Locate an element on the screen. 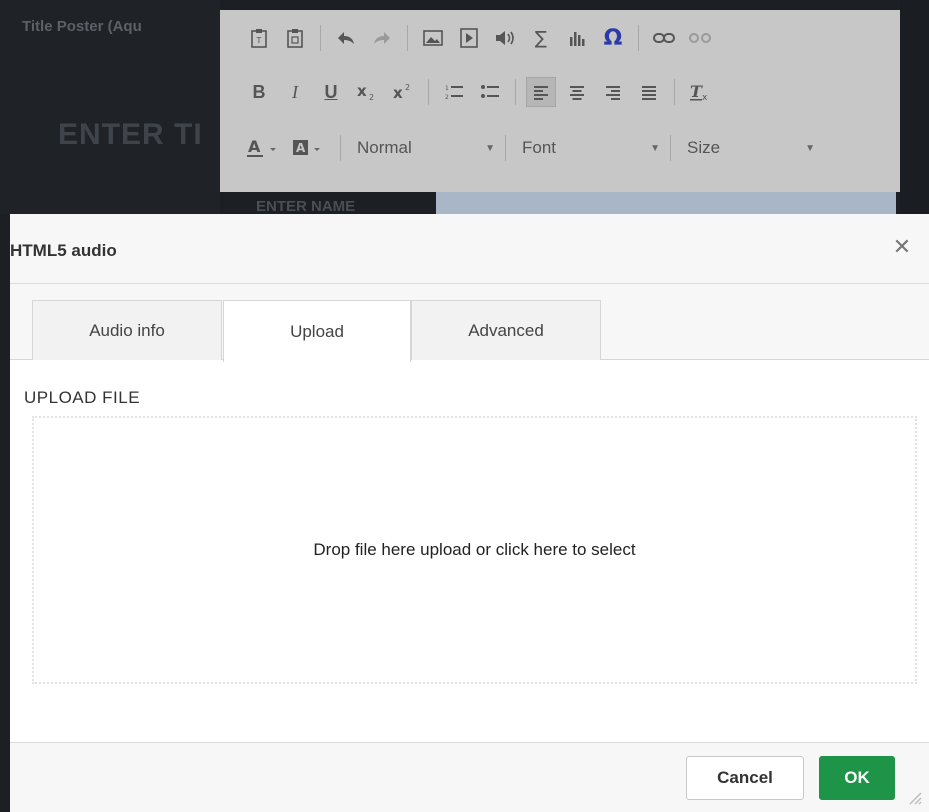 The width and height of the screenshot is (929, 812). align-center-icon is located at coordinates (577, 92).